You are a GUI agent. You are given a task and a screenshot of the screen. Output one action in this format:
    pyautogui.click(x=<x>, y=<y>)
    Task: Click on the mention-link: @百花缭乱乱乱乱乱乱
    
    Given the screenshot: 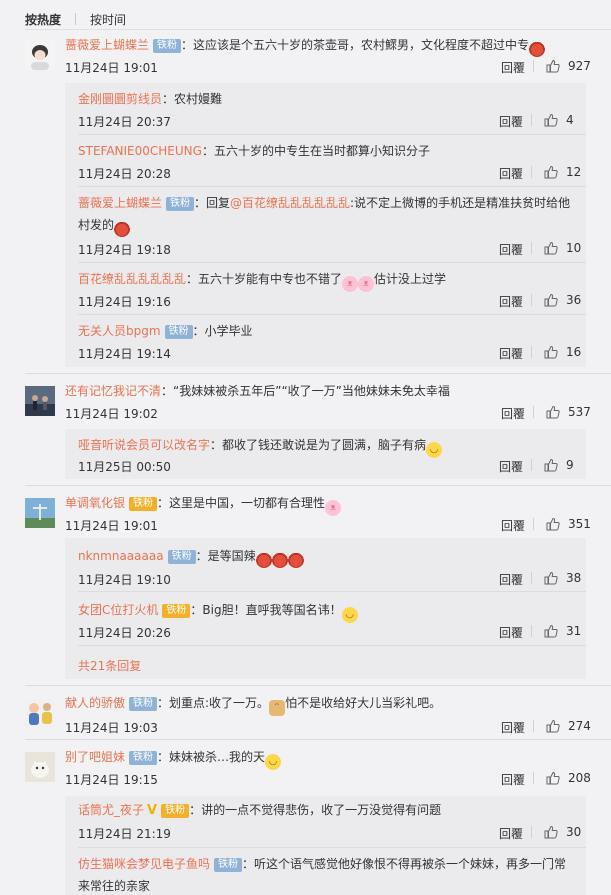 What is the action you would take?
    pyautogui.click(x=290, y=203)
    